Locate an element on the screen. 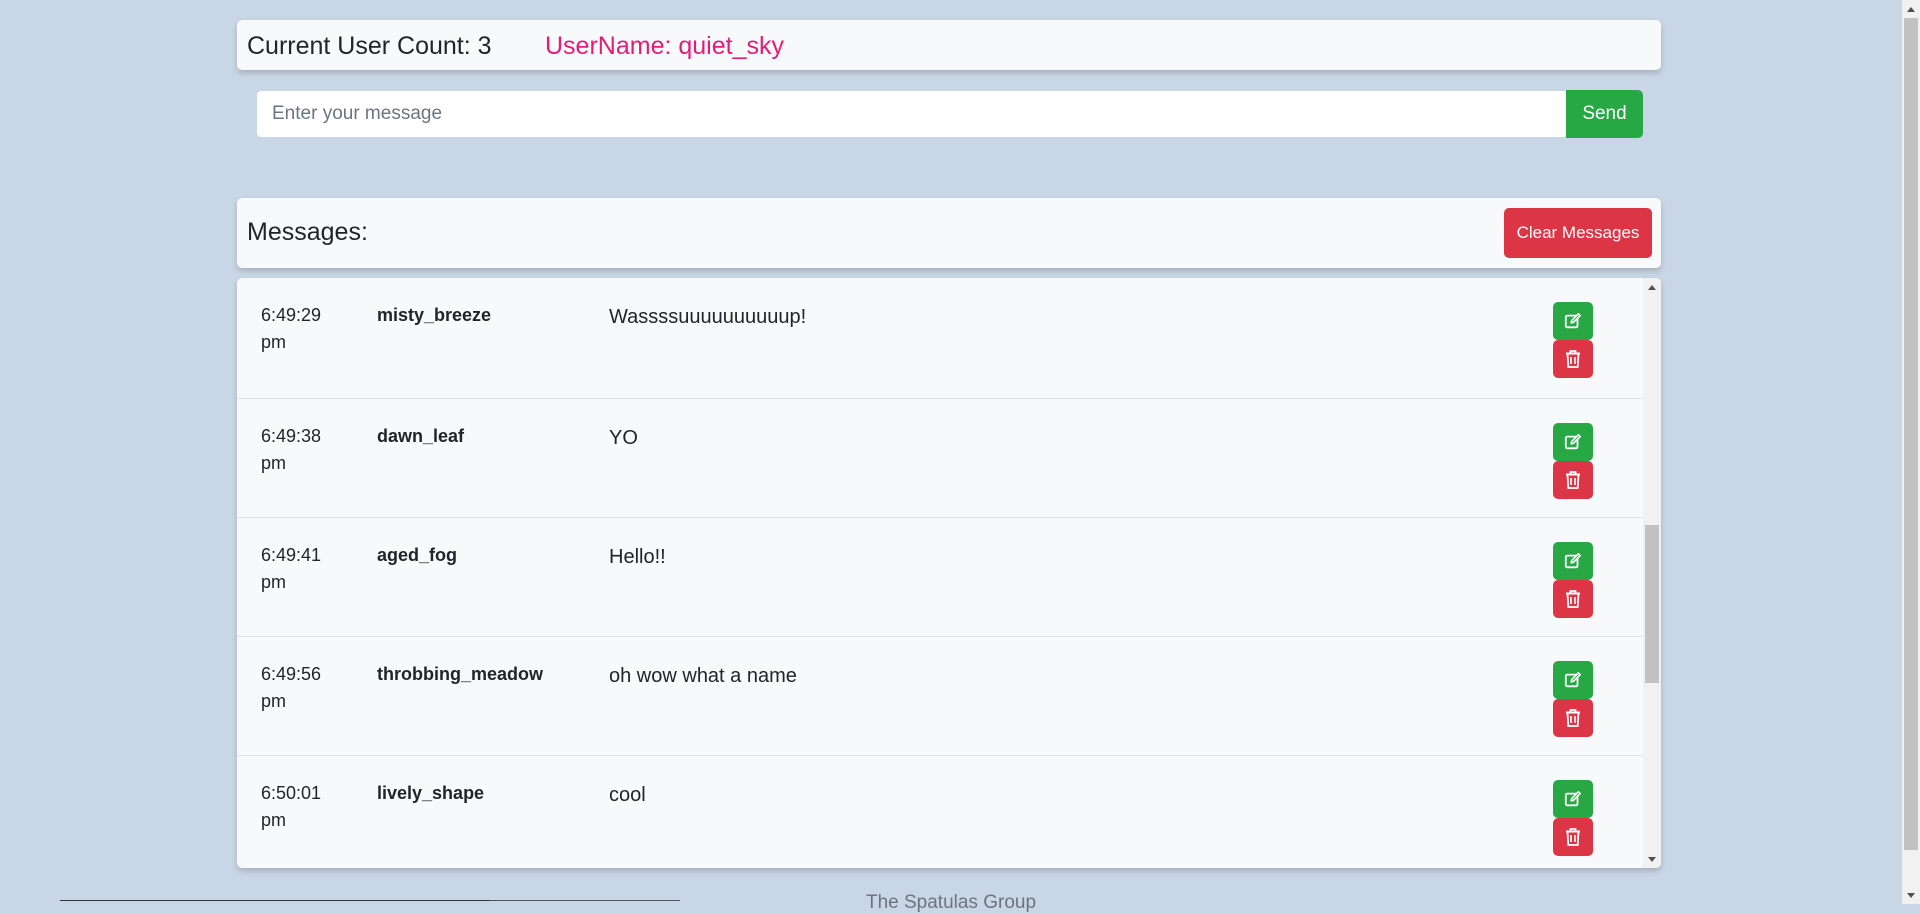  current-username: UserName: quiet_sky is located at coordinates (664, 46).